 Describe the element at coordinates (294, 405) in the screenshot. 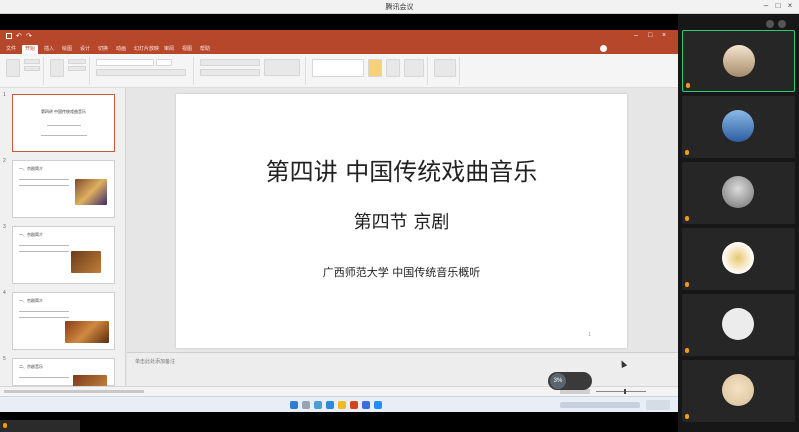

I see `start-icon` at that location.